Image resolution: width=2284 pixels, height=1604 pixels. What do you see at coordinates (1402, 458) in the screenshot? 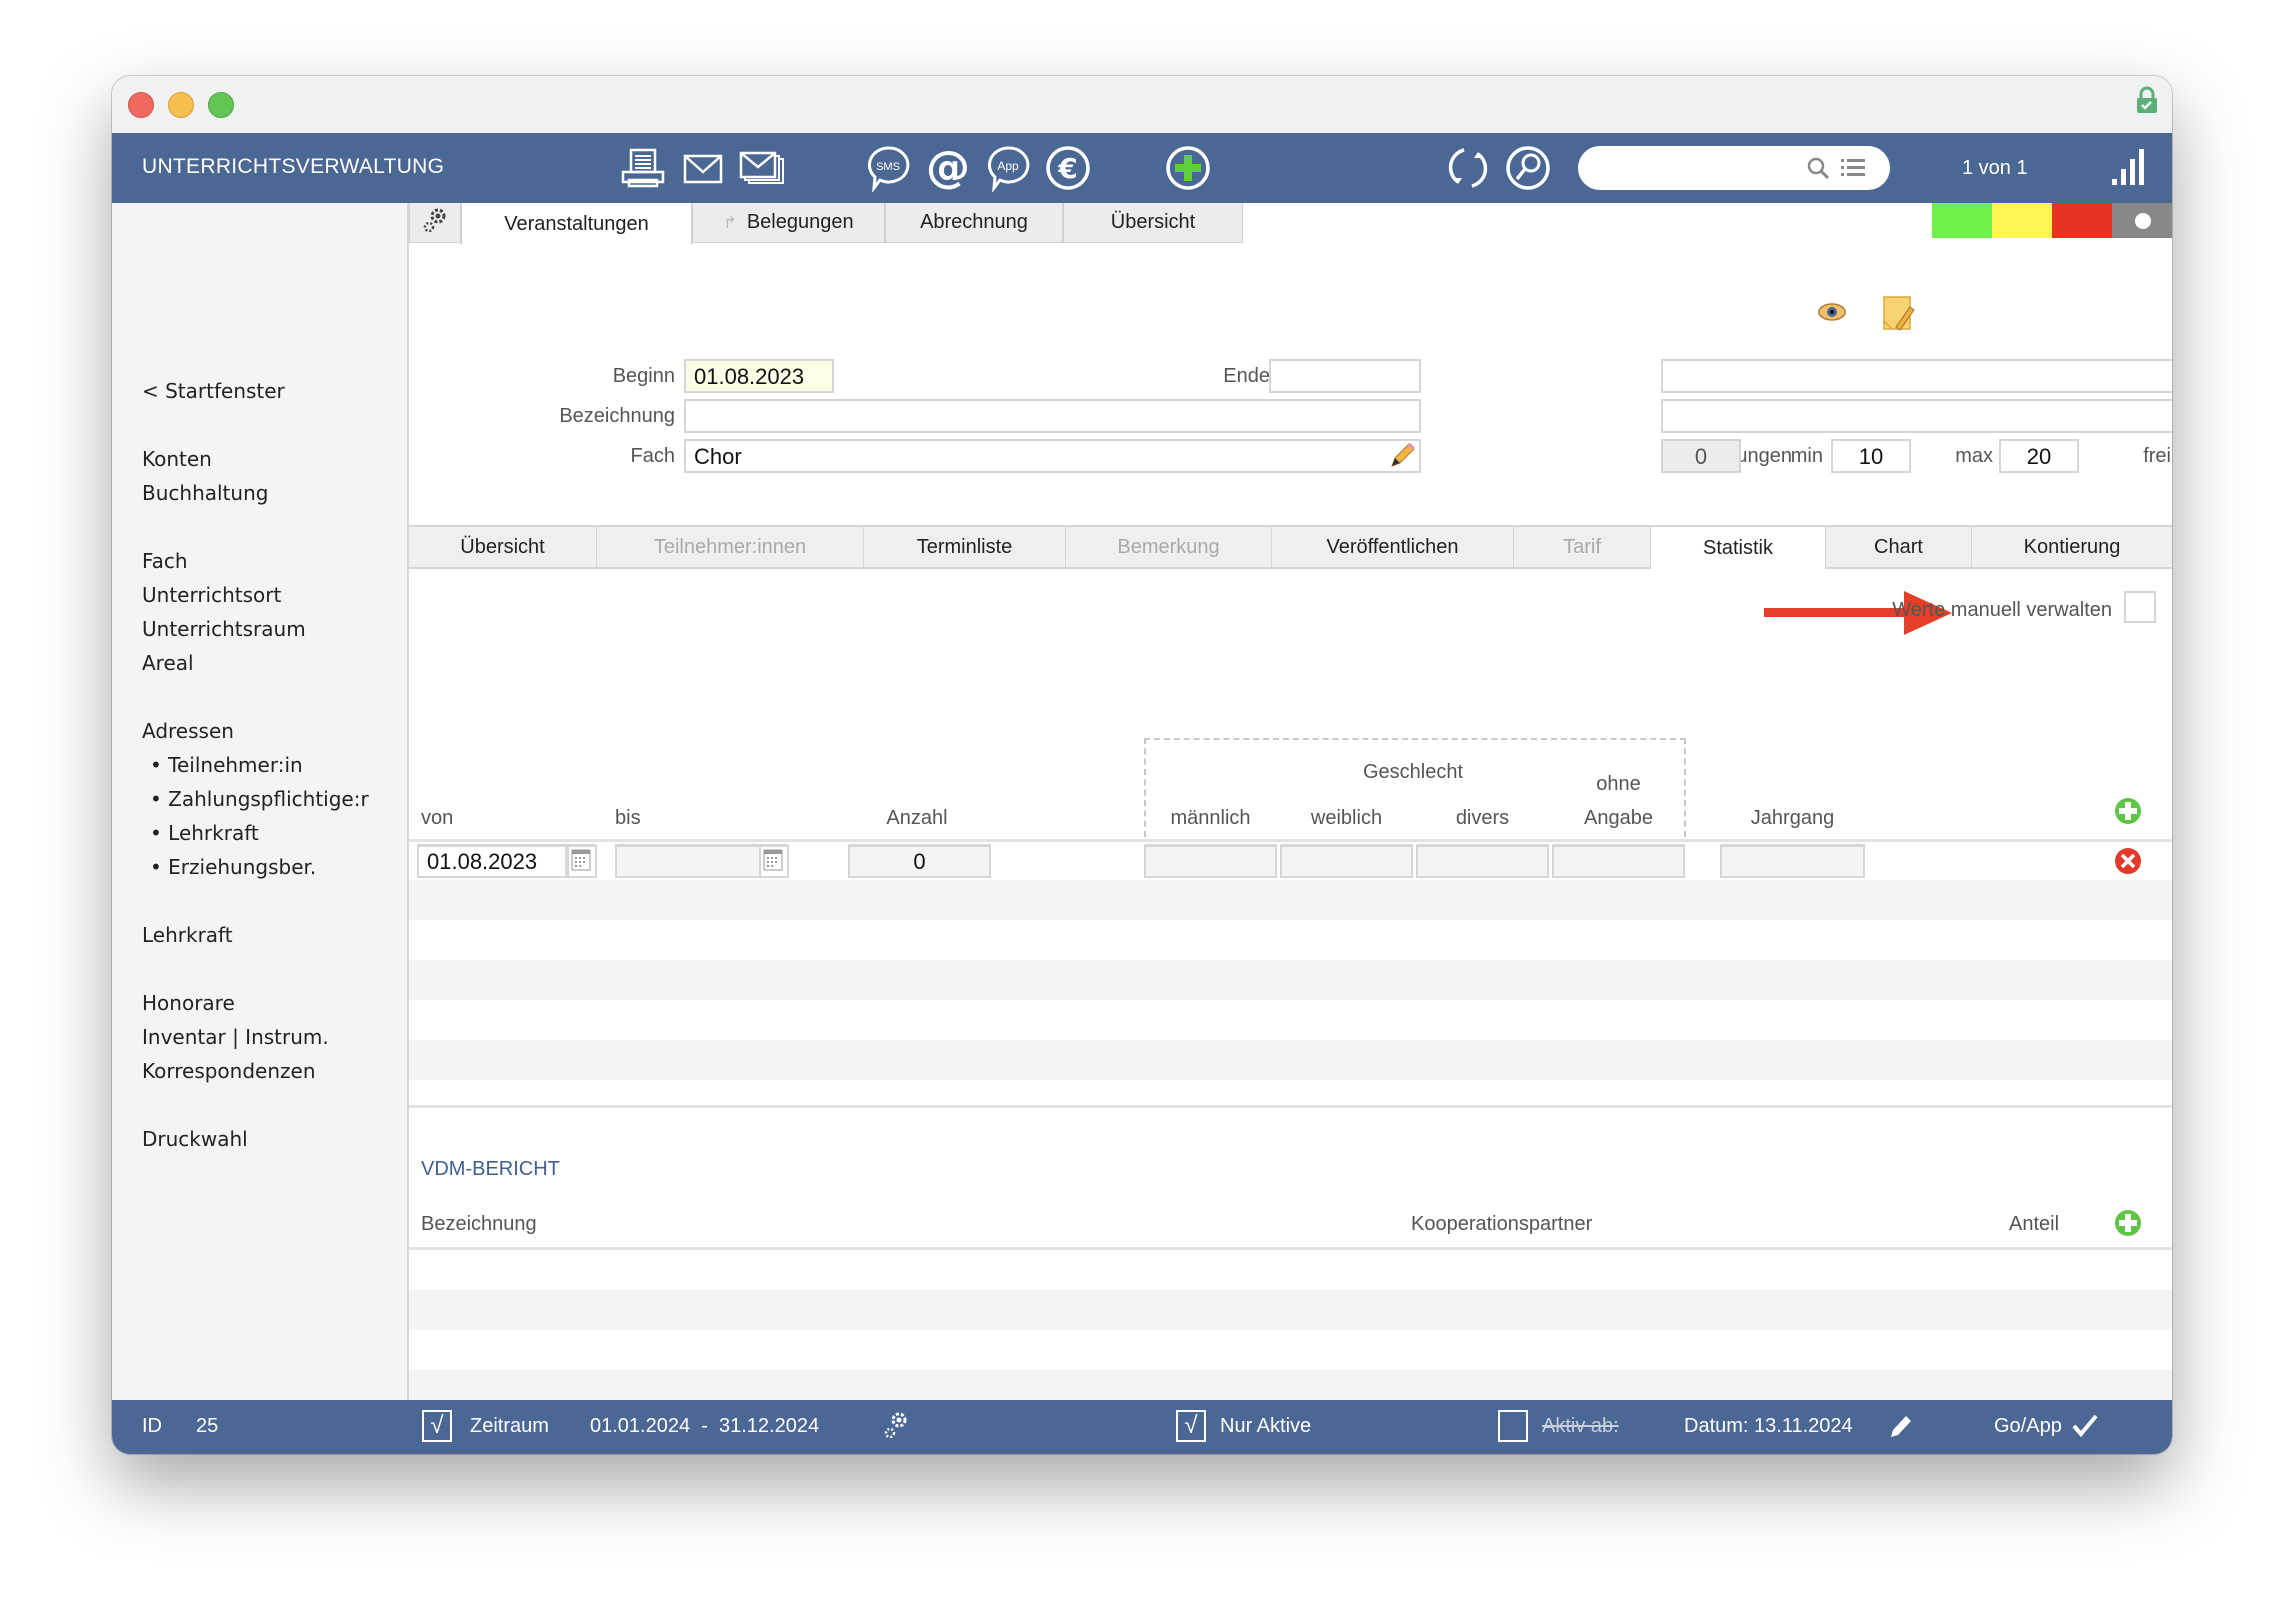
I see `pencil-icon` at bounding box center [1402, 458].